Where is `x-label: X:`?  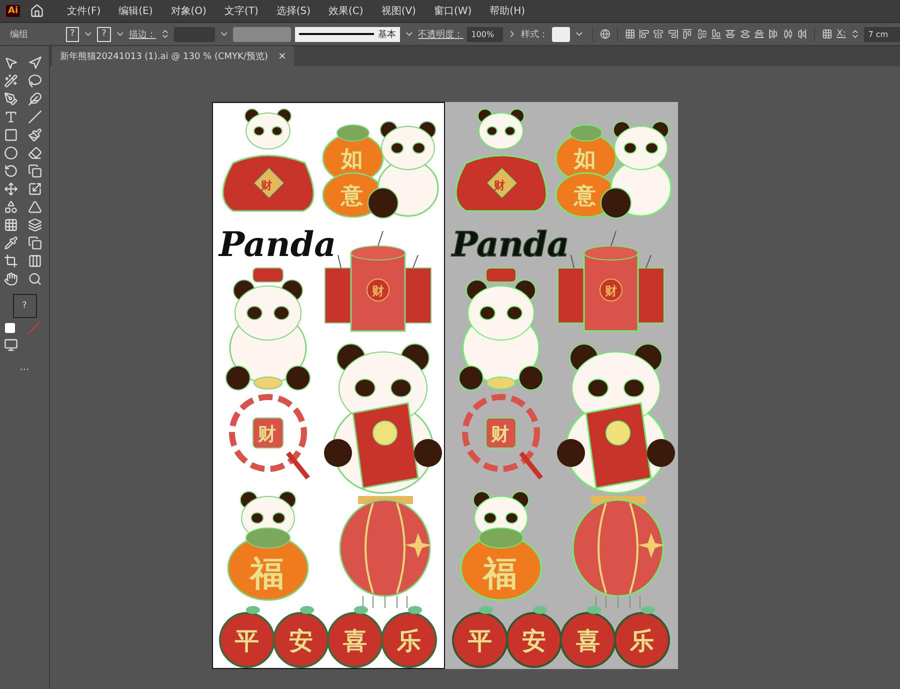
x-label: X: is located at coordinates (841, 34).